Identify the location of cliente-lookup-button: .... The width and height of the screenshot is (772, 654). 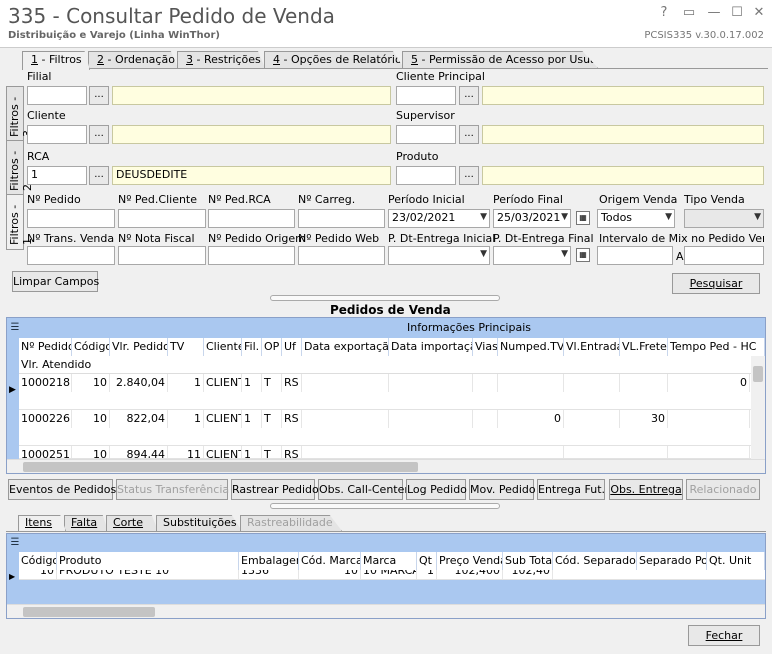
(99, 134).